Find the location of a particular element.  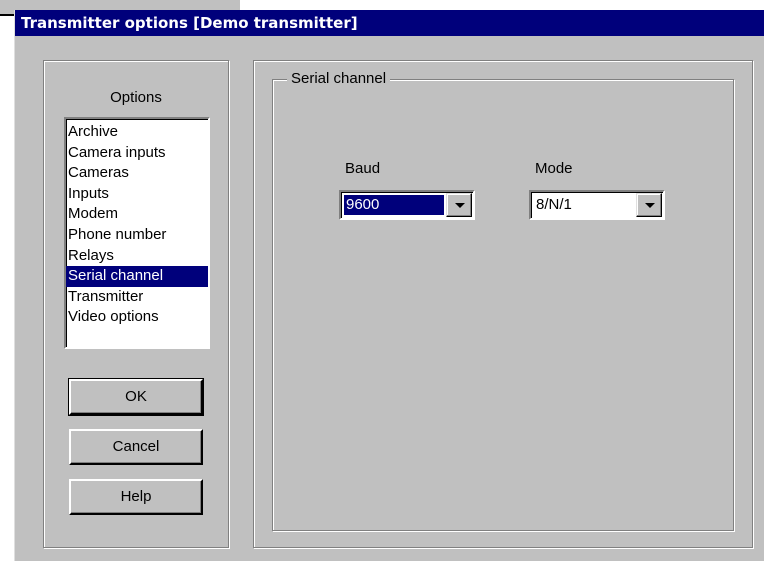

help-button: Help is located at coordinates (136, 497).